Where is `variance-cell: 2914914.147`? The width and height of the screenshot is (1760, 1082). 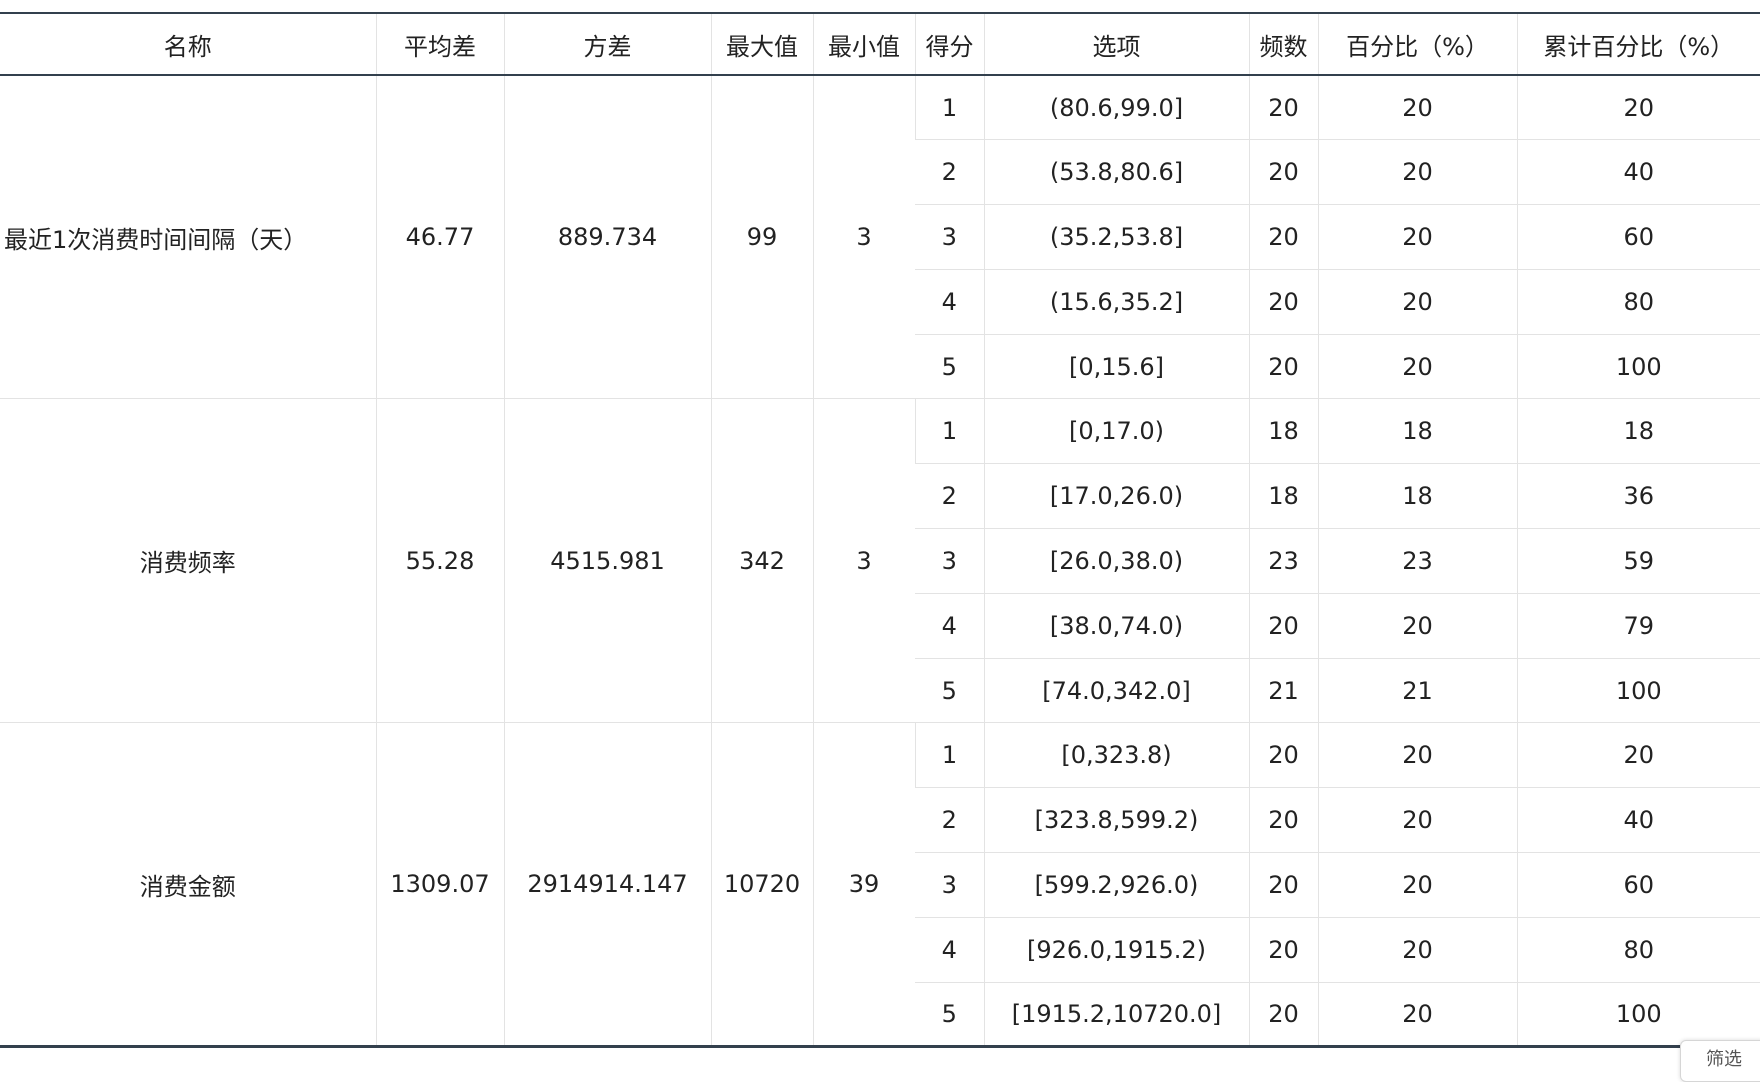 variance-cell: 2914914.147 is located at coordinates (607, 885).